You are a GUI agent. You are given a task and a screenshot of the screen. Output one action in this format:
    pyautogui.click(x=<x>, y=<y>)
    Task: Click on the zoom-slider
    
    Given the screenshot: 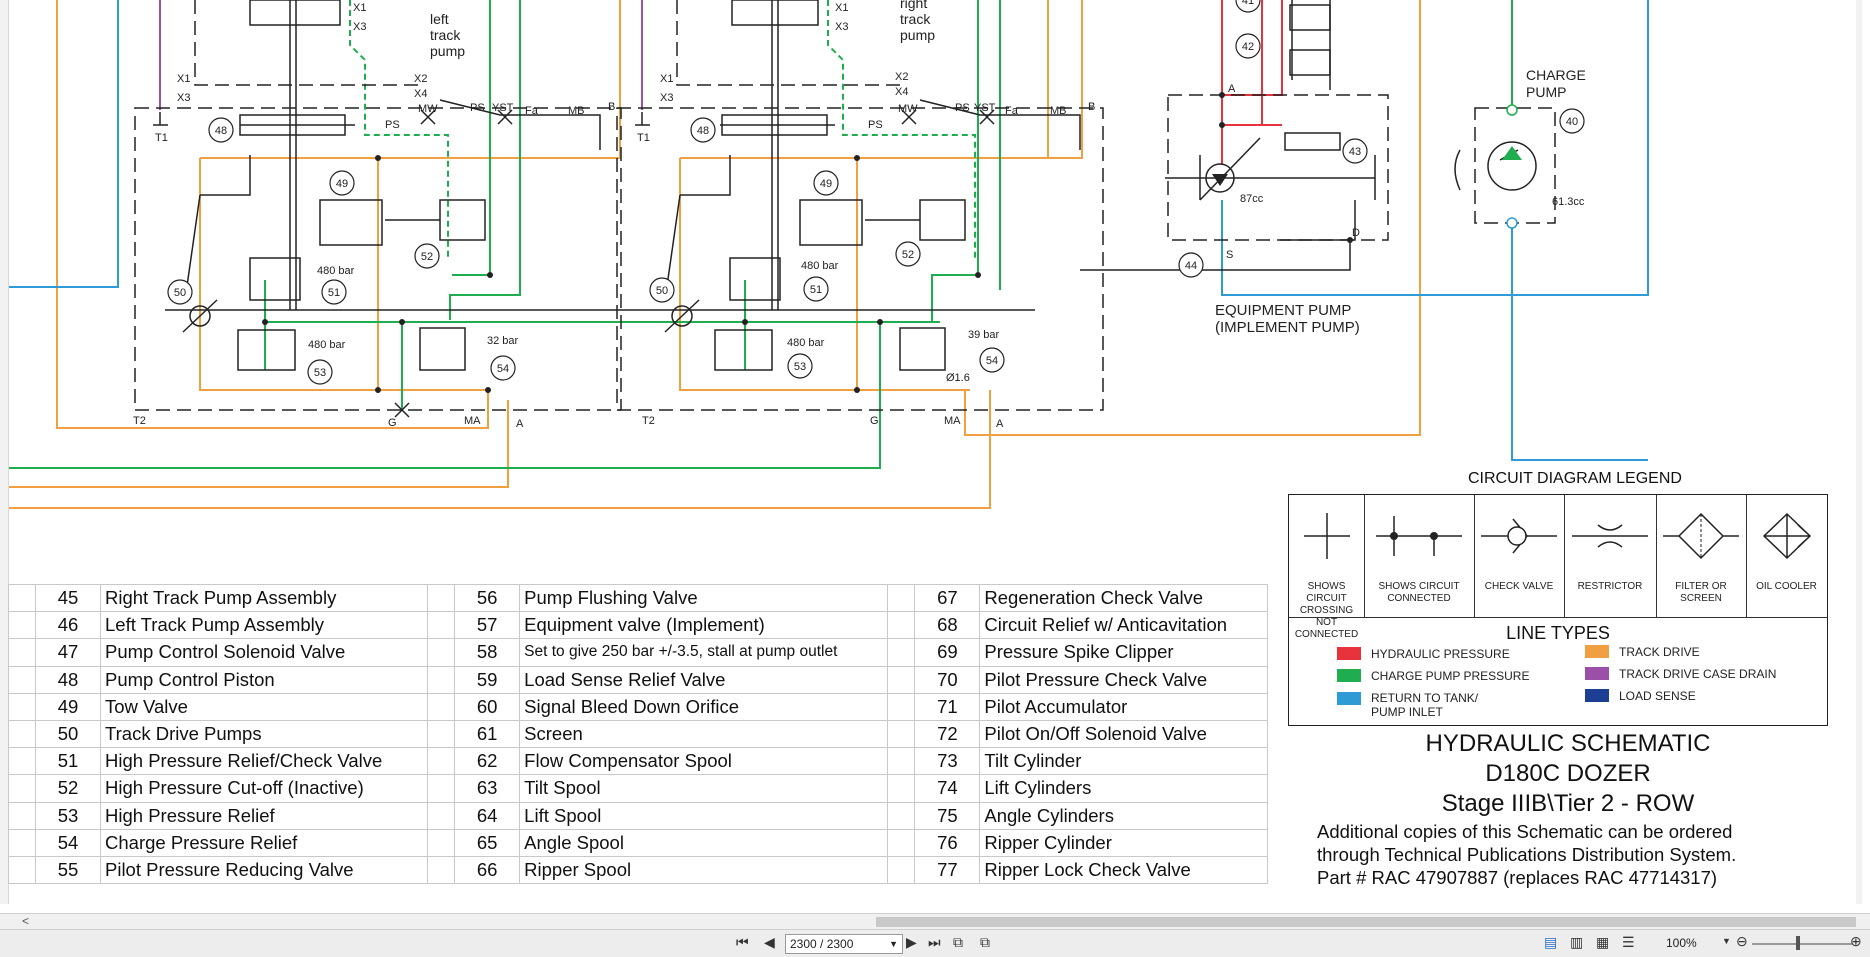 What is the action you would take?
    pyautogui.click(x=1802, y=944)
    